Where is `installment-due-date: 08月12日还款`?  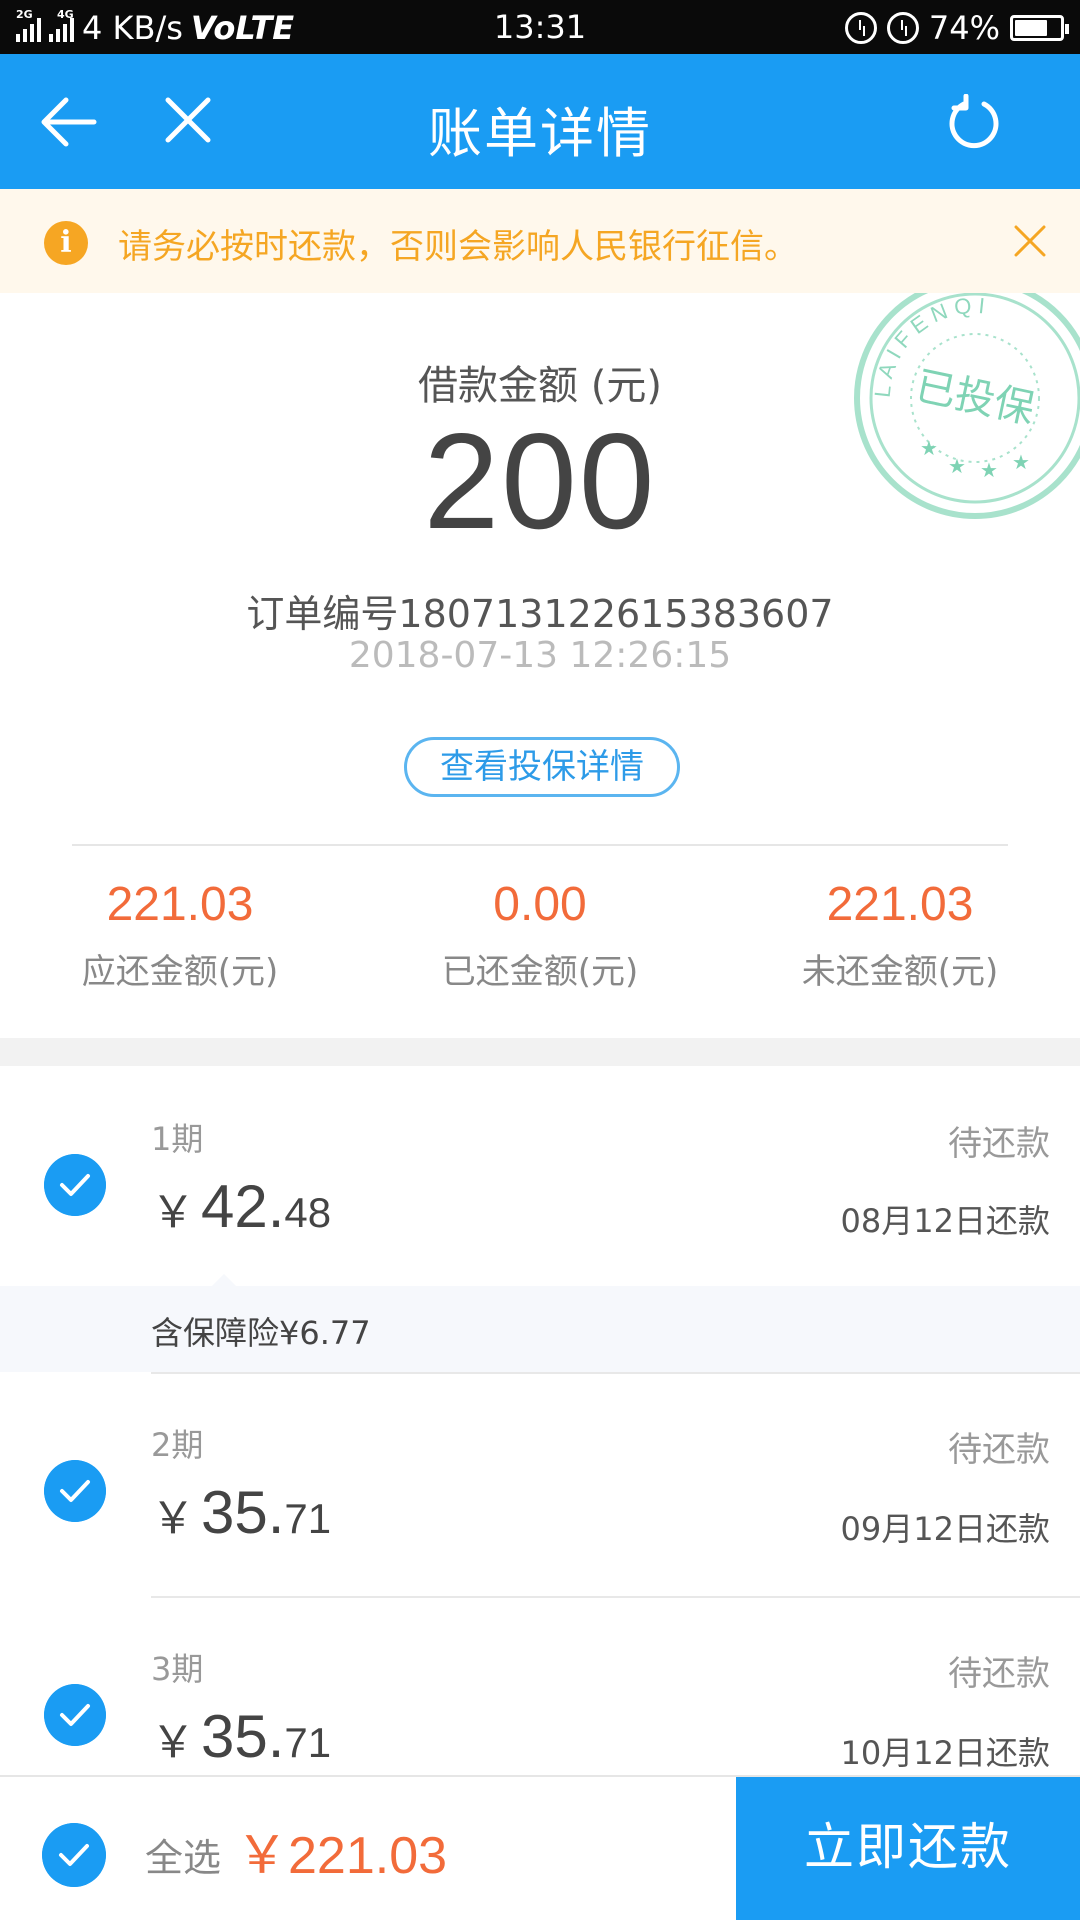
installment-due-date: 08月12日还款 is located at coordinates (945, 1221).